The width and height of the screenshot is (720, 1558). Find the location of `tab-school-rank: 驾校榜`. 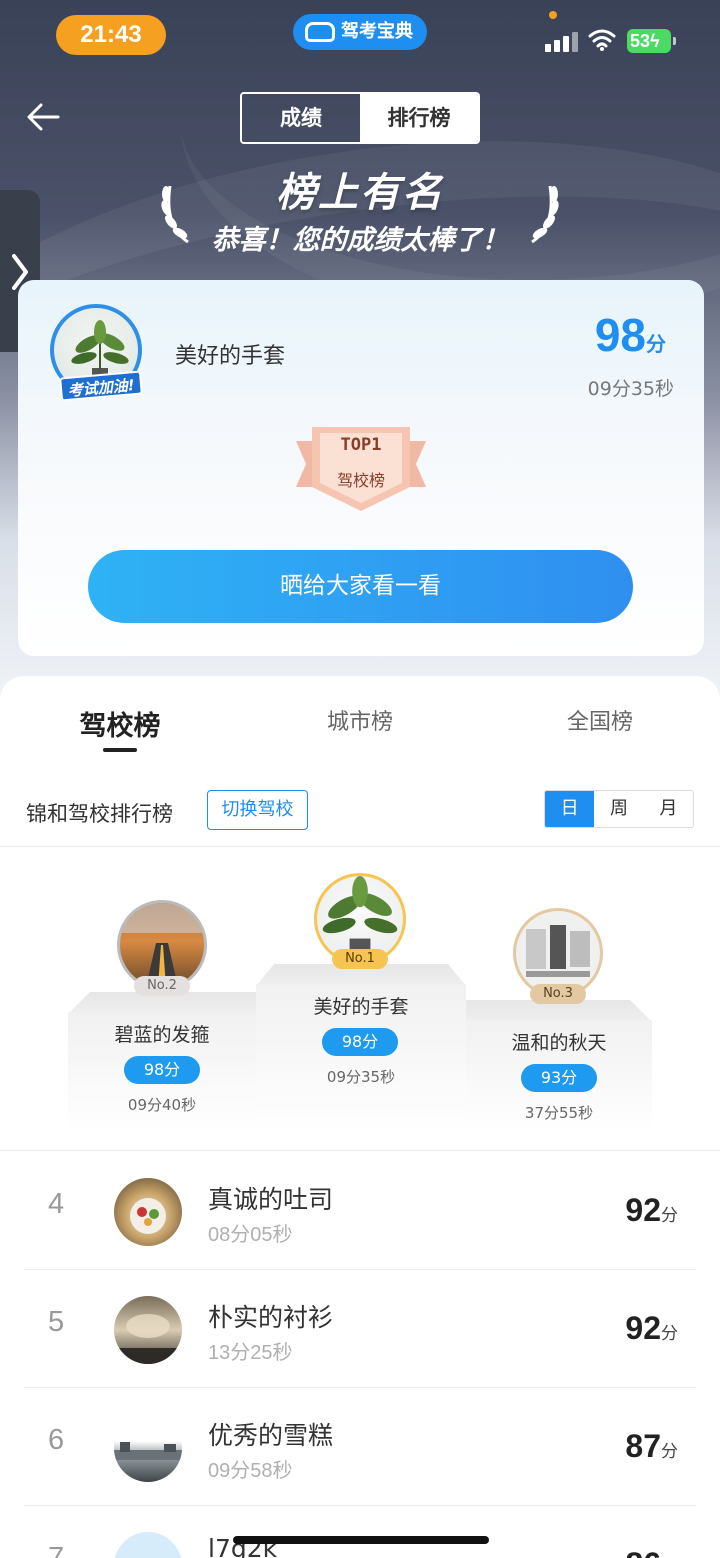

tab-school-rank: 驾校榜 is located at coordinates (120, 723).